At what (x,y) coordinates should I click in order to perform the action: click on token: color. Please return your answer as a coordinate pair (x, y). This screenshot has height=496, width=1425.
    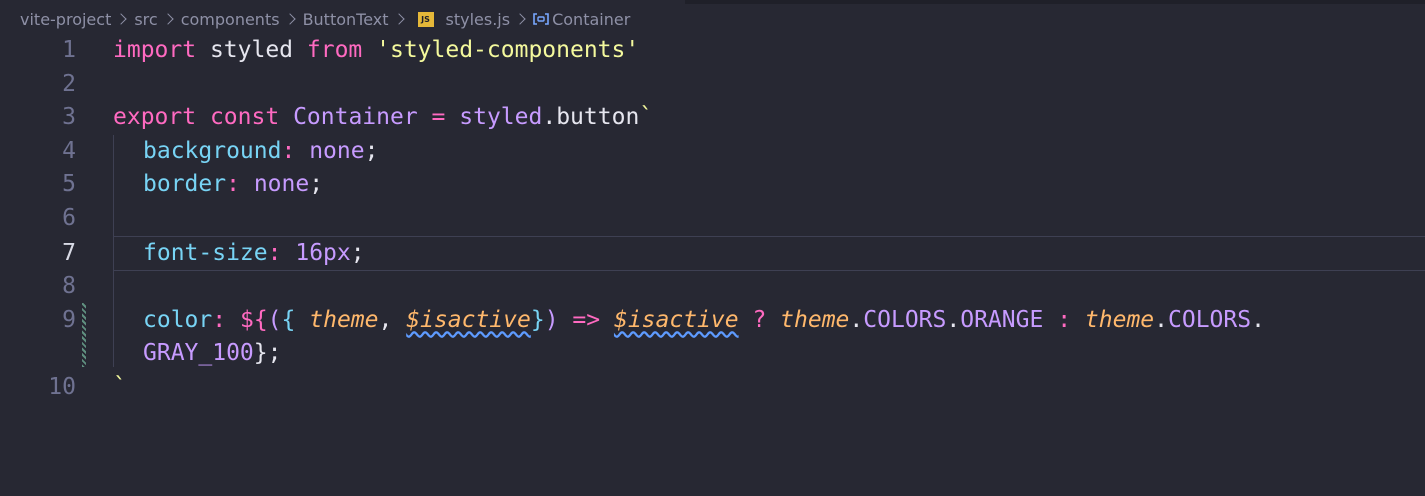
    Looking at the image, I should click on (178, 319).